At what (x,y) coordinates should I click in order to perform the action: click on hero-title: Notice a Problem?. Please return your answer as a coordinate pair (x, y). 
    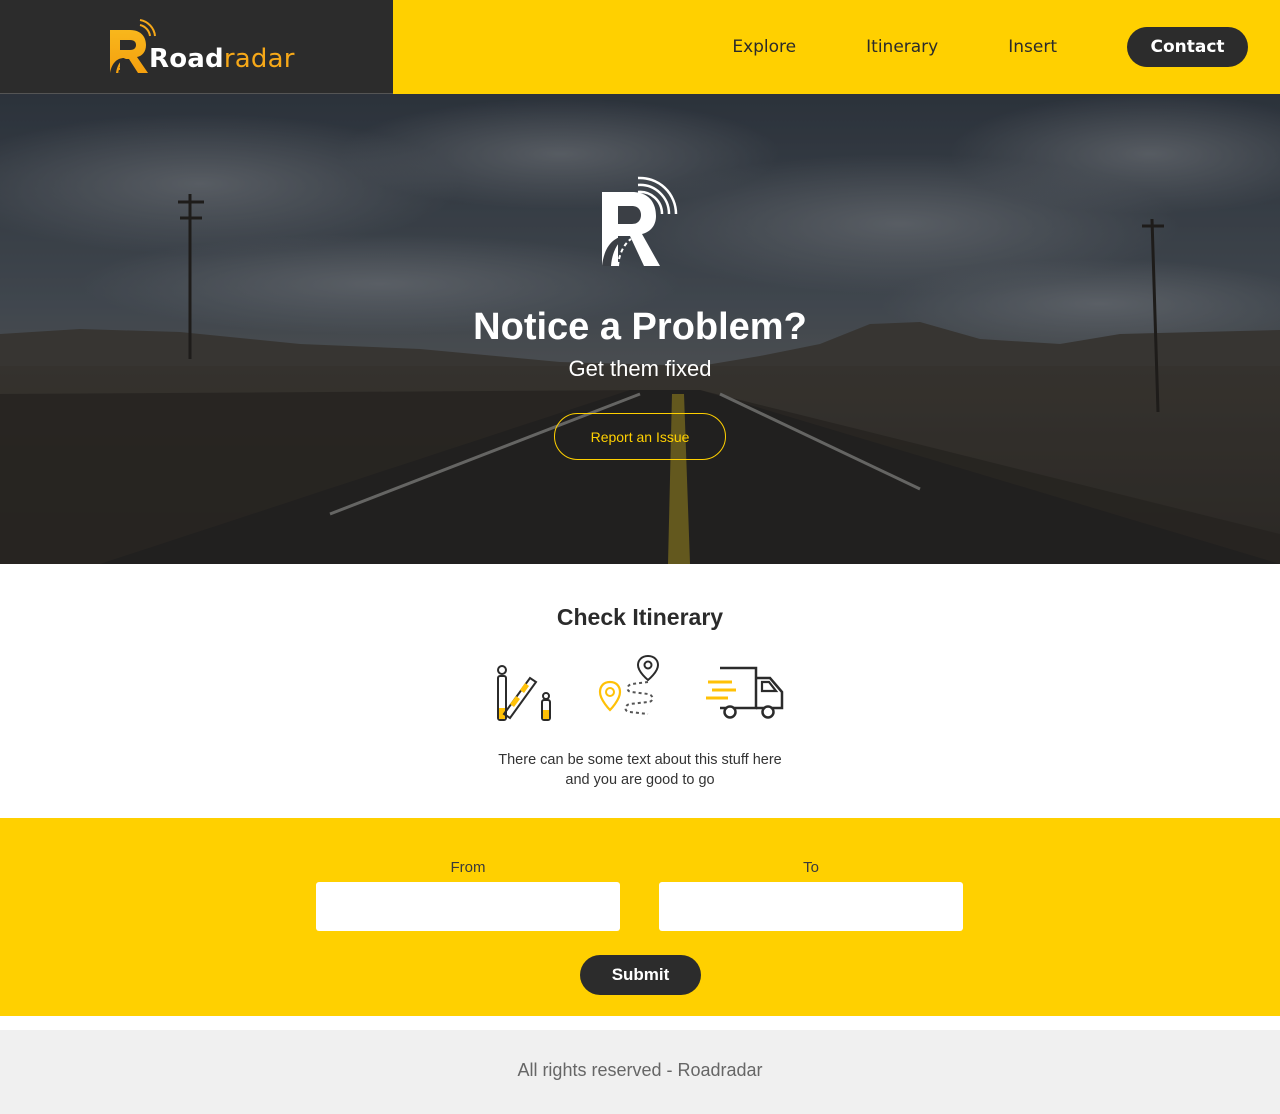
    Looking at the image, I should click on (640, 327).